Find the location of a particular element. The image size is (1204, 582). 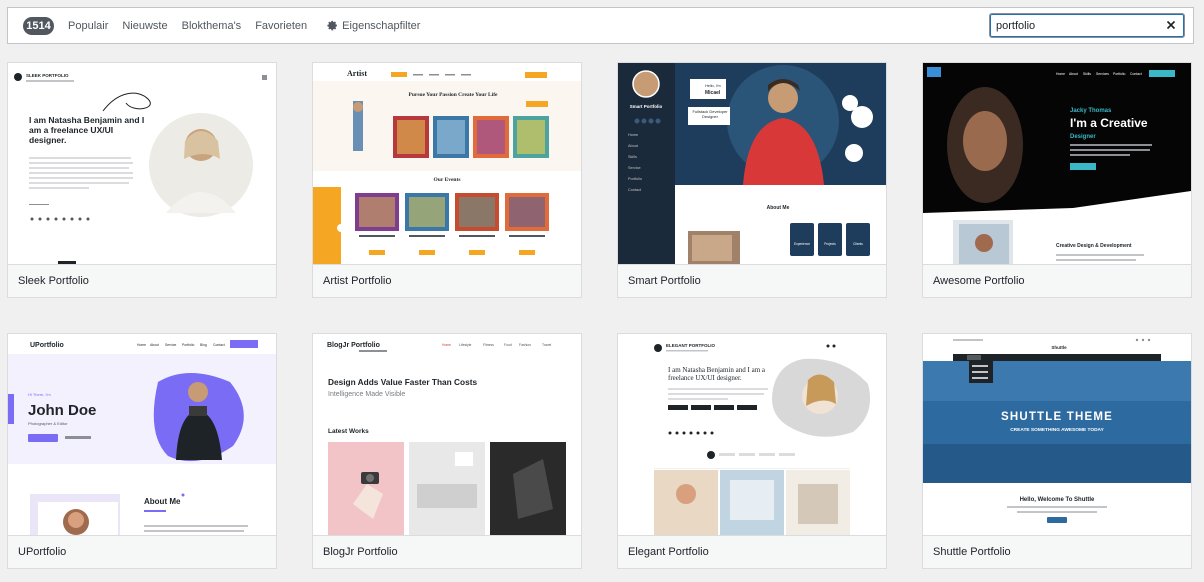

preview-person-name: Jacky Thomas is located at coordinates (1091, 111).